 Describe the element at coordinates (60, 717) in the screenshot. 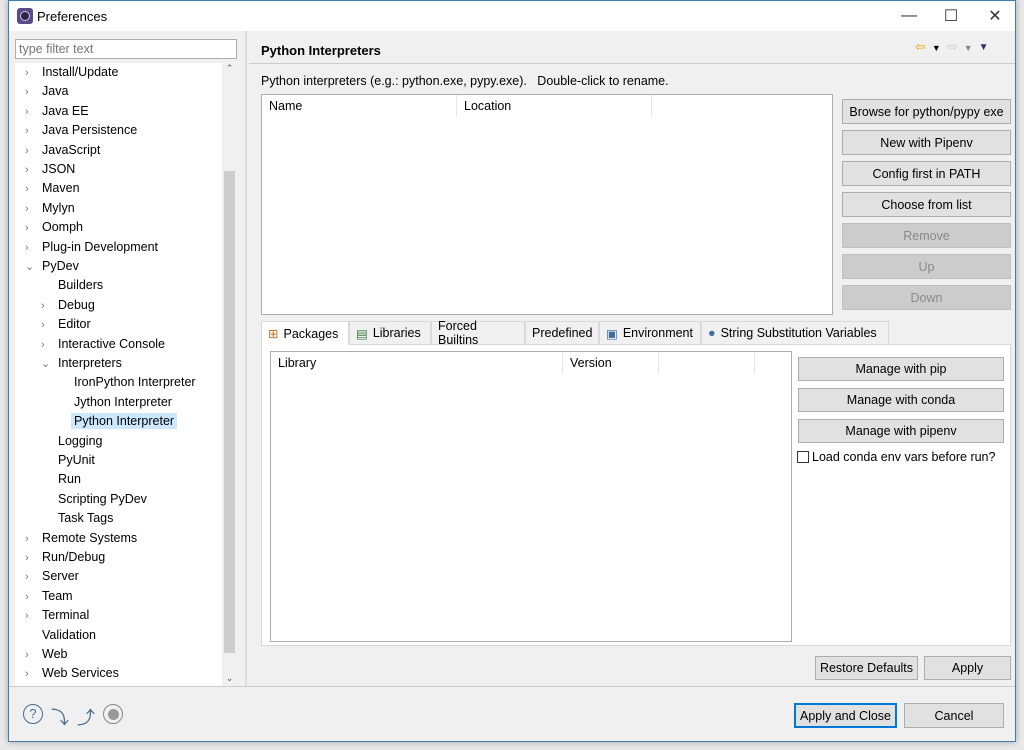

I see `import-icon: ⤵` at that location.